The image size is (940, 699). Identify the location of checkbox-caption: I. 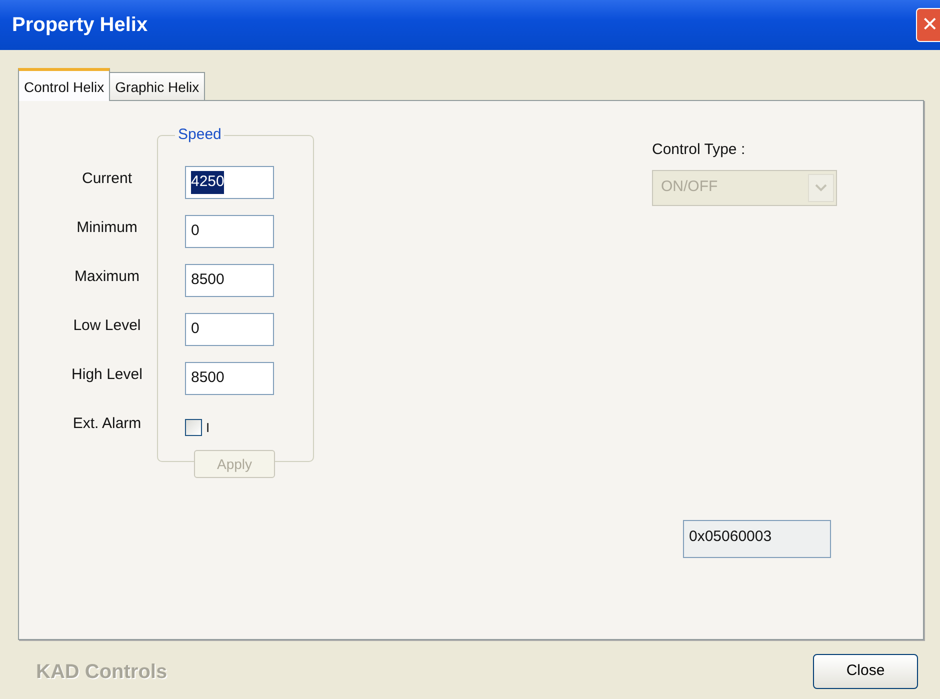
(208, 427).